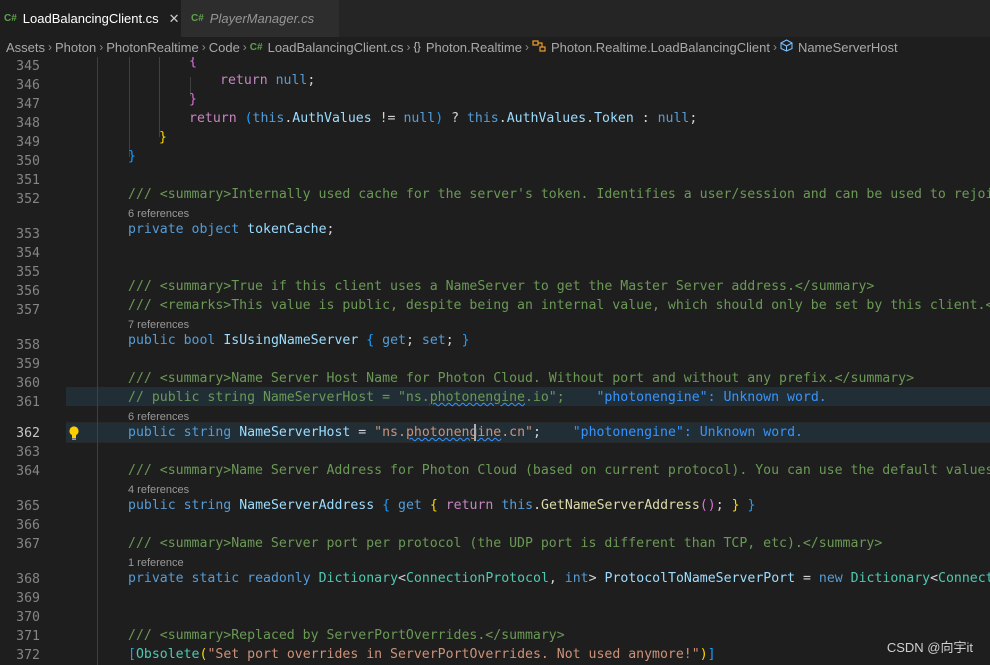  What do you see at coordinates (174, 19) in the screenshot?
I see `close-icon: ✕` at bounding box center [174, 19].